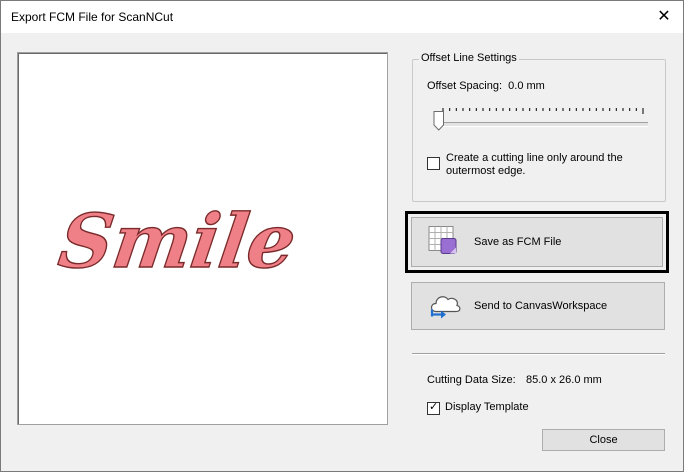  Describe the element at coordinates (526, 86) in the screenshot. I see `offset-spacing-value: 0.0 mm` at that location.